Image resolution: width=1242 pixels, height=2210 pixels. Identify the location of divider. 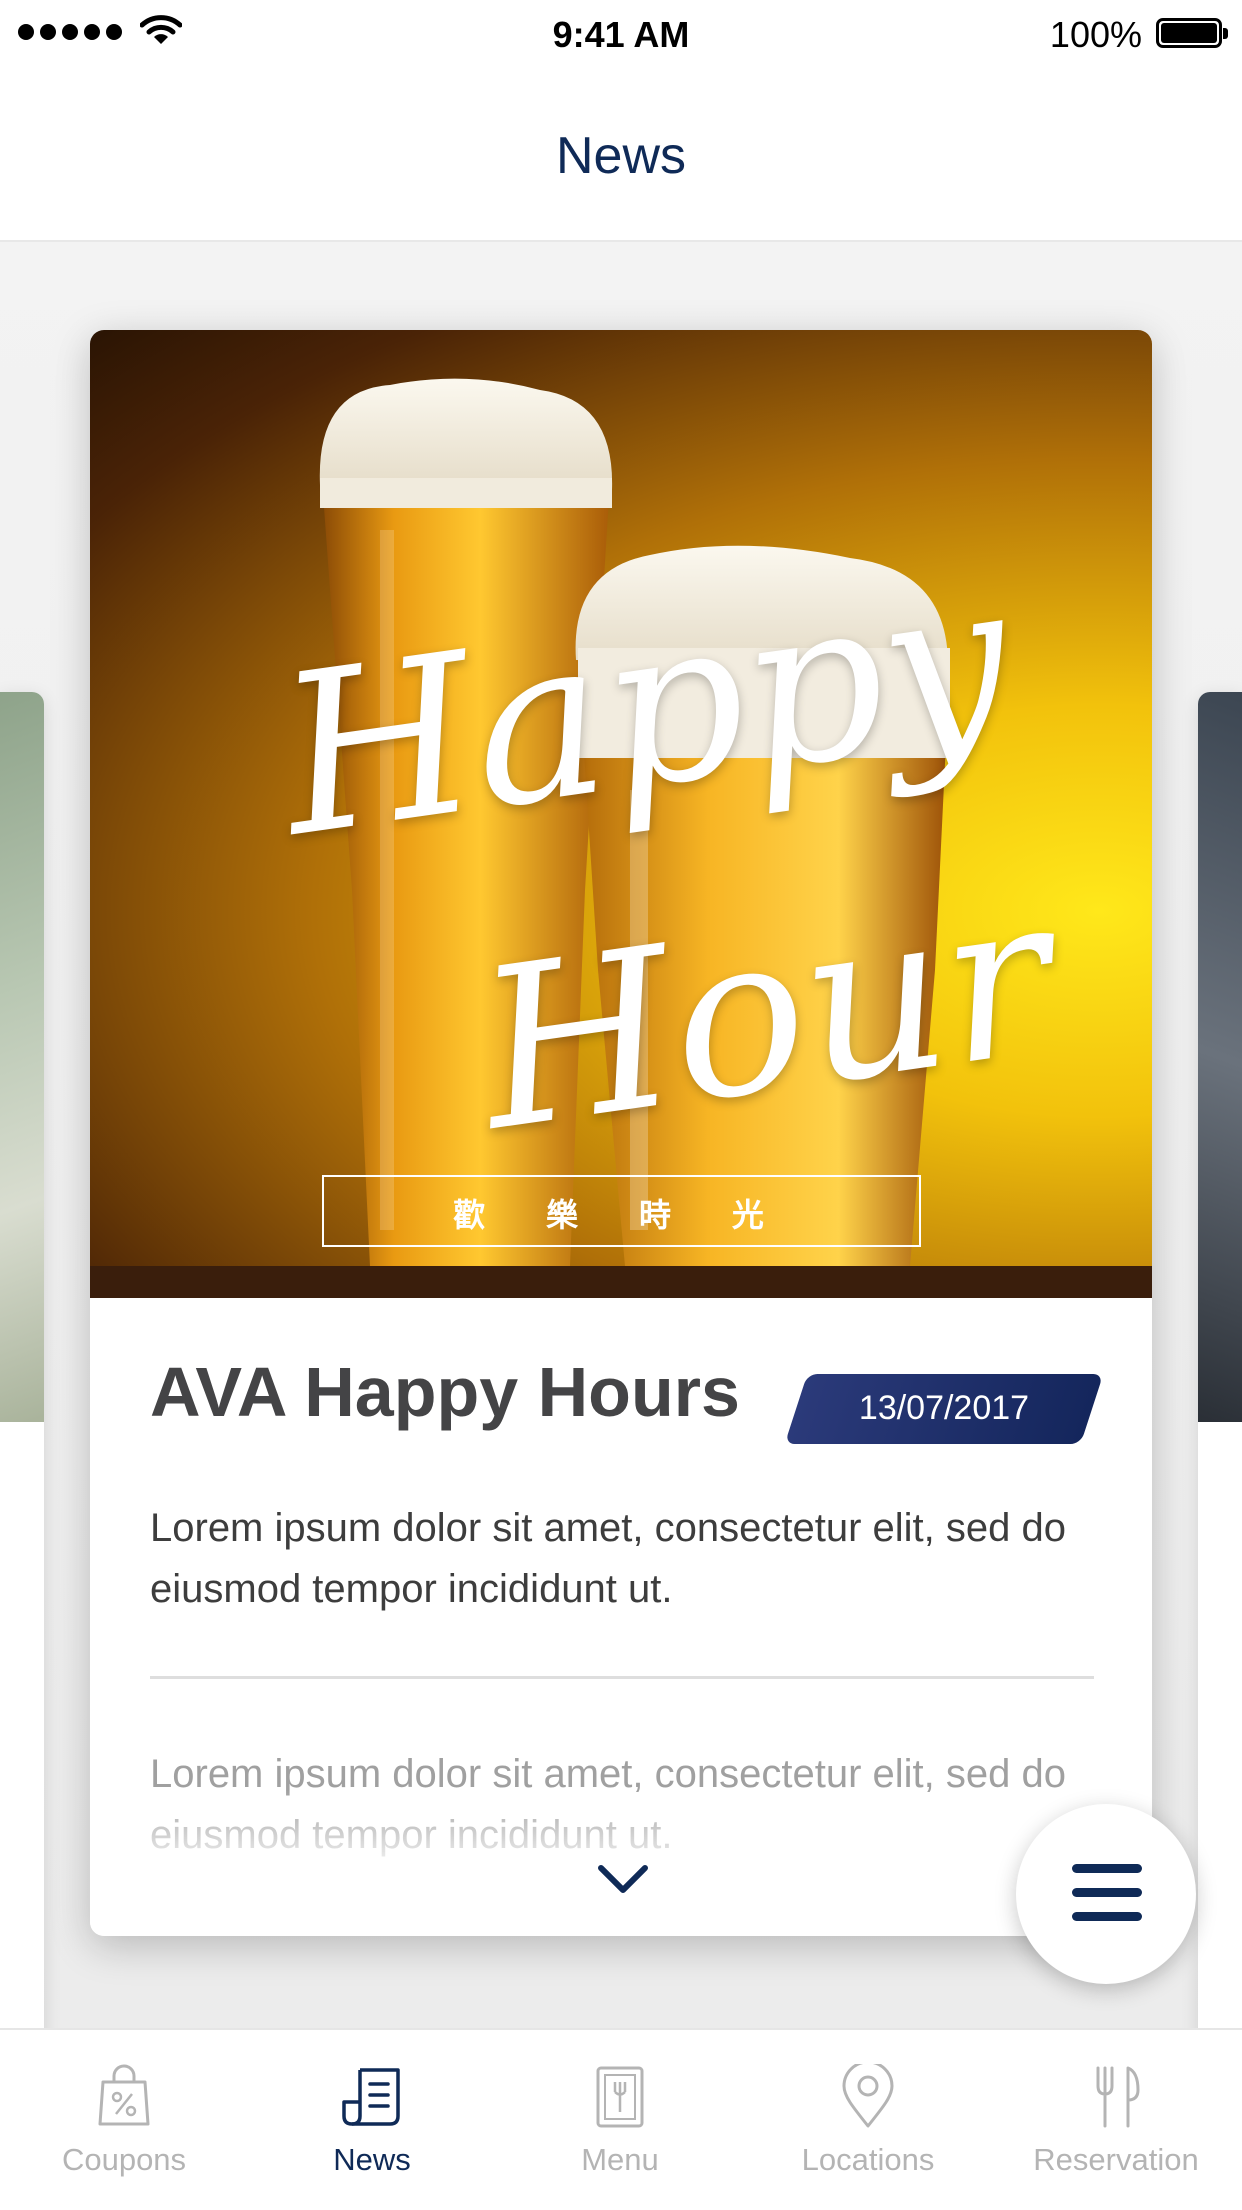
(622, 1677).